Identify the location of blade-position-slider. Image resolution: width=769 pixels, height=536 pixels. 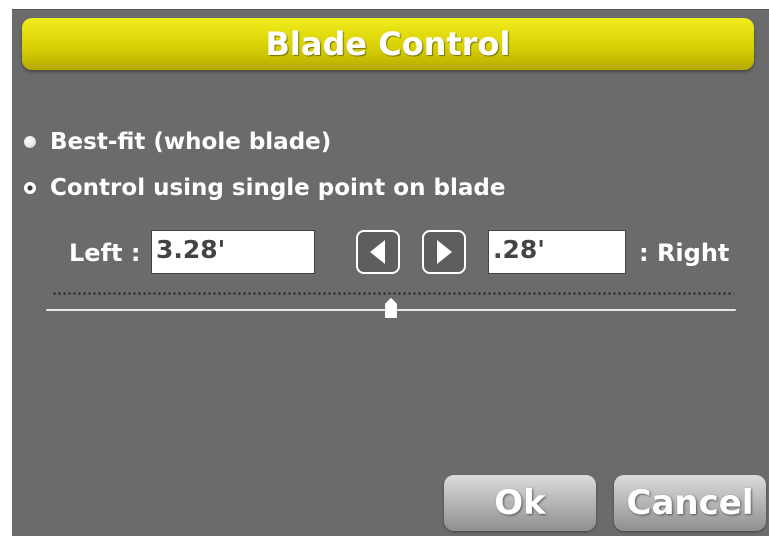
(391, 306).